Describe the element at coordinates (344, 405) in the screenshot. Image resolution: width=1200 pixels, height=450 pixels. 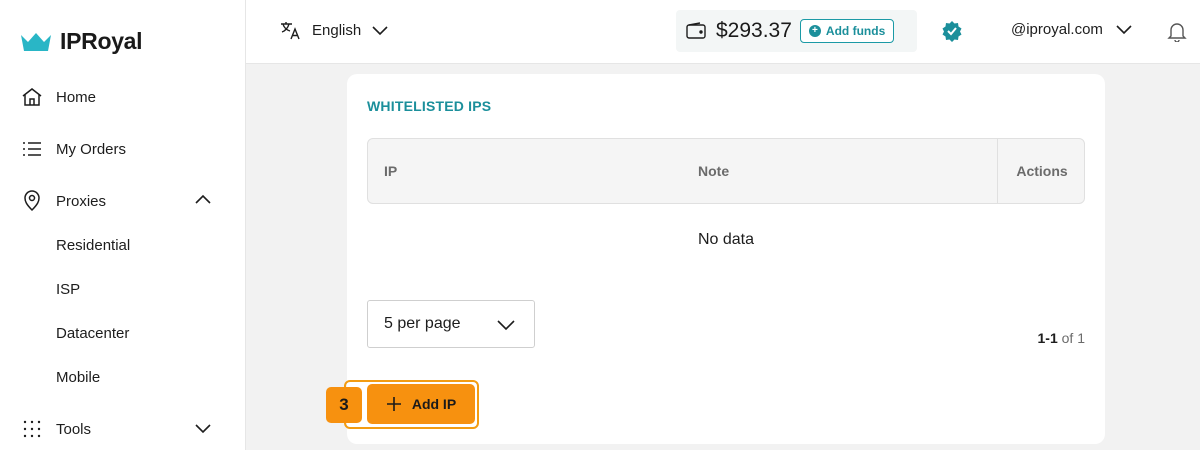
I see `step-badge: 3` at that location.